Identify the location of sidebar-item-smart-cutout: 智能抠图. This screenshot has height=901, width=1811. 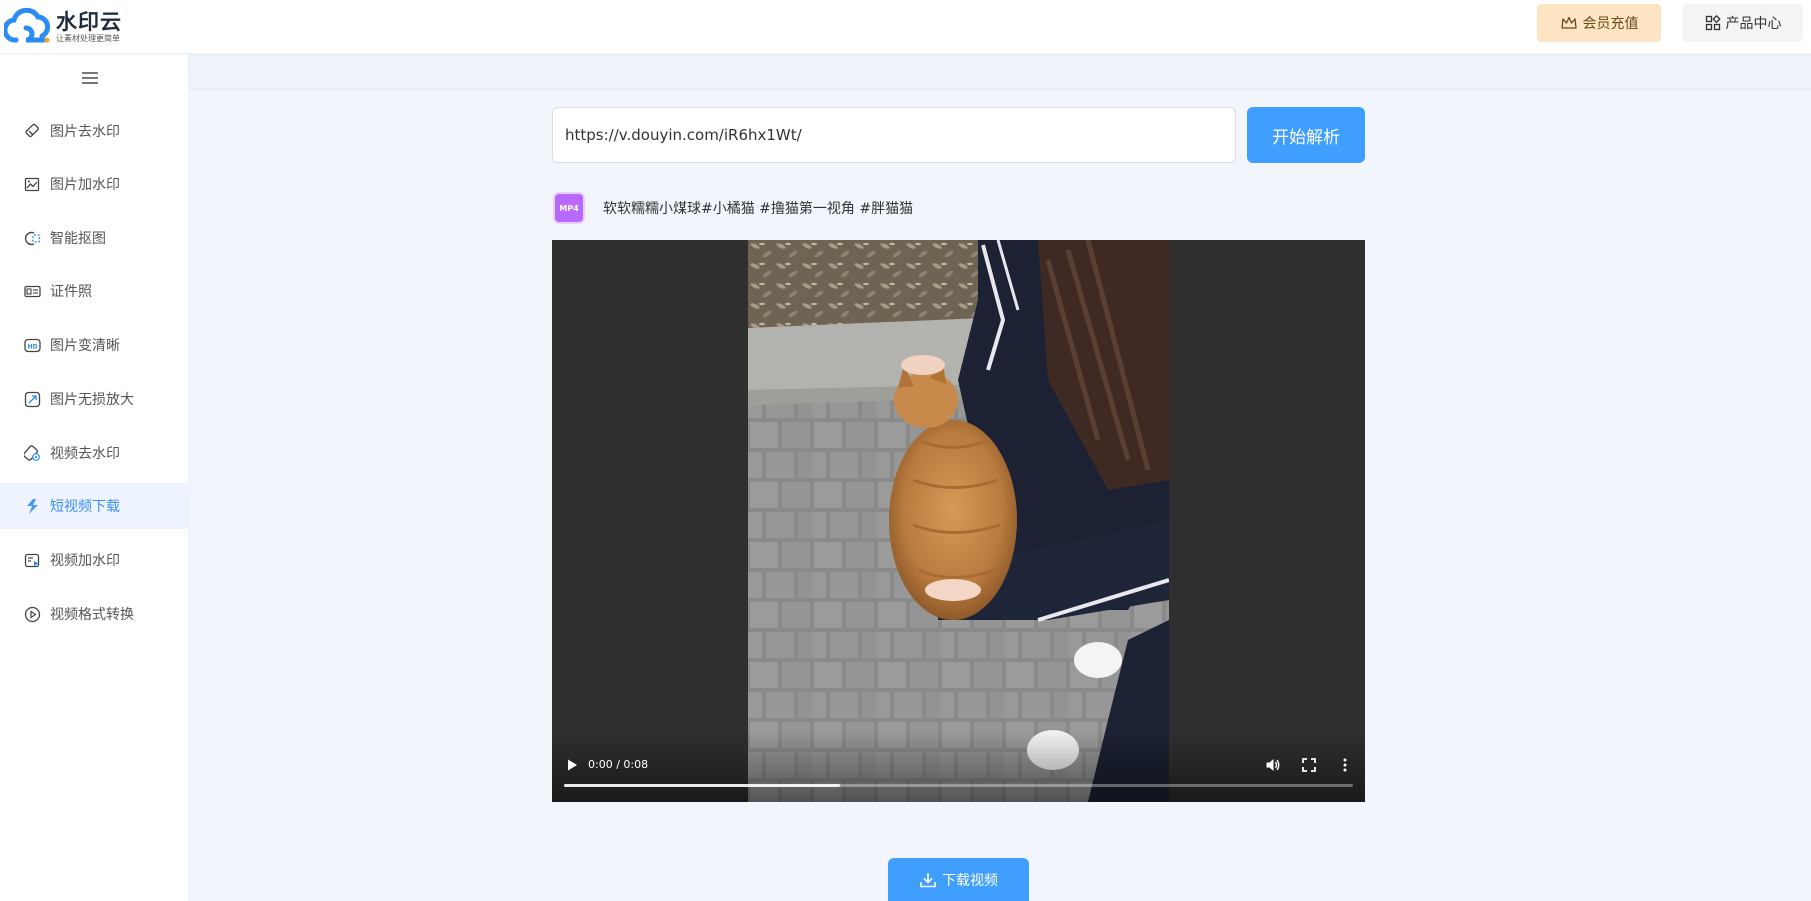
(94, 238).